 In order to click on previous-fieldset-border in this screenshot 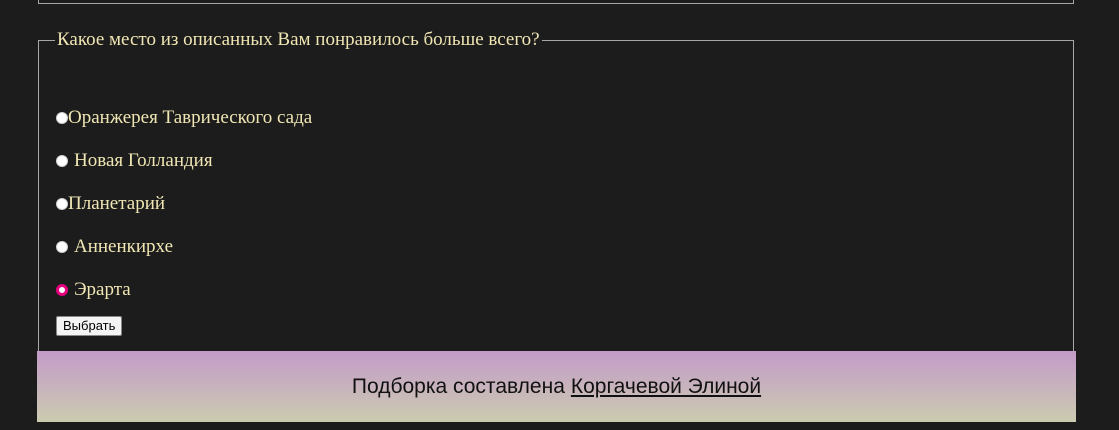, I will do `click(556, 2)`.